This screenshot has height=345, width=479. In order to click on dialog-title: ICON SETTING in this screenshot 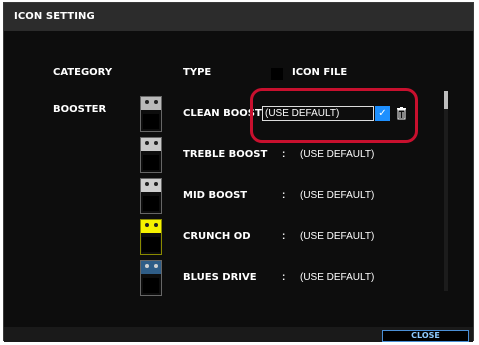, I will do `click(54, 16)`.